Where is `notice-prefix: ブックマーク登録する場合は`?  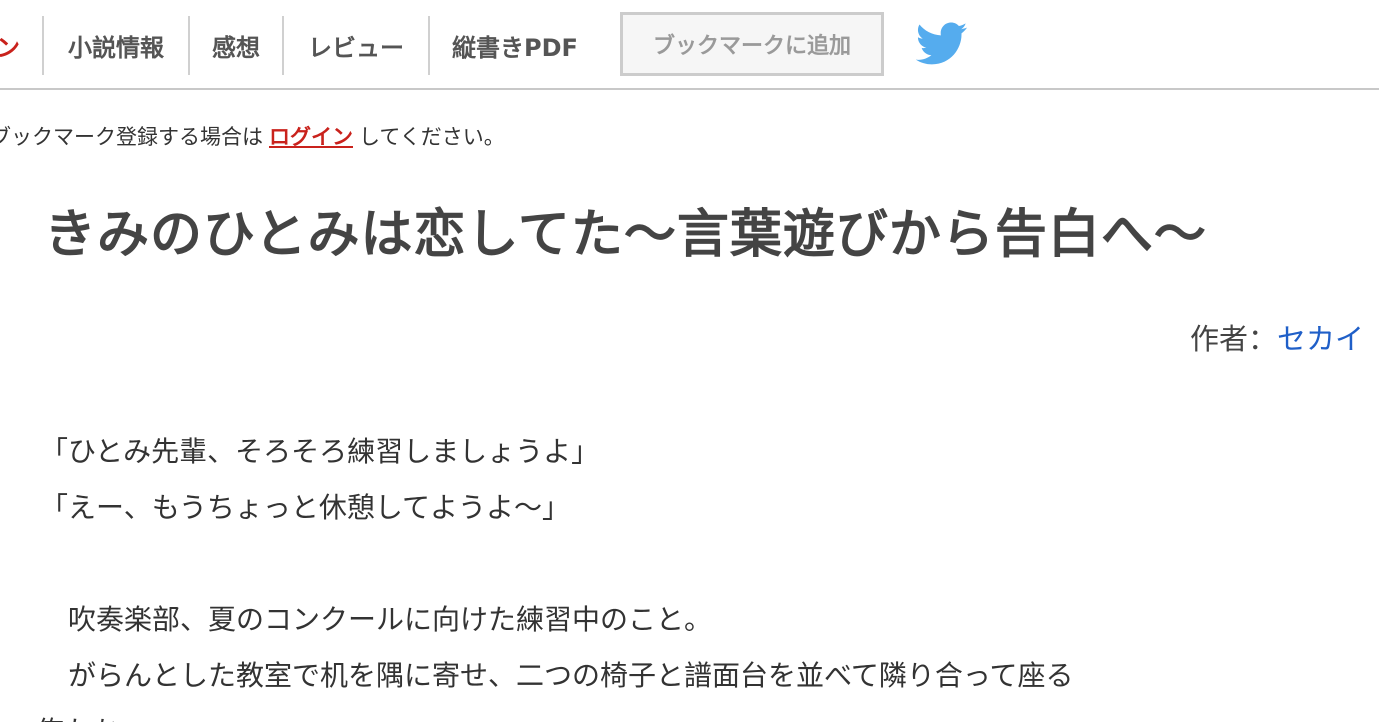 notice-prefix: ブックマーク登録する場合は is located at coordinates (131, 137).